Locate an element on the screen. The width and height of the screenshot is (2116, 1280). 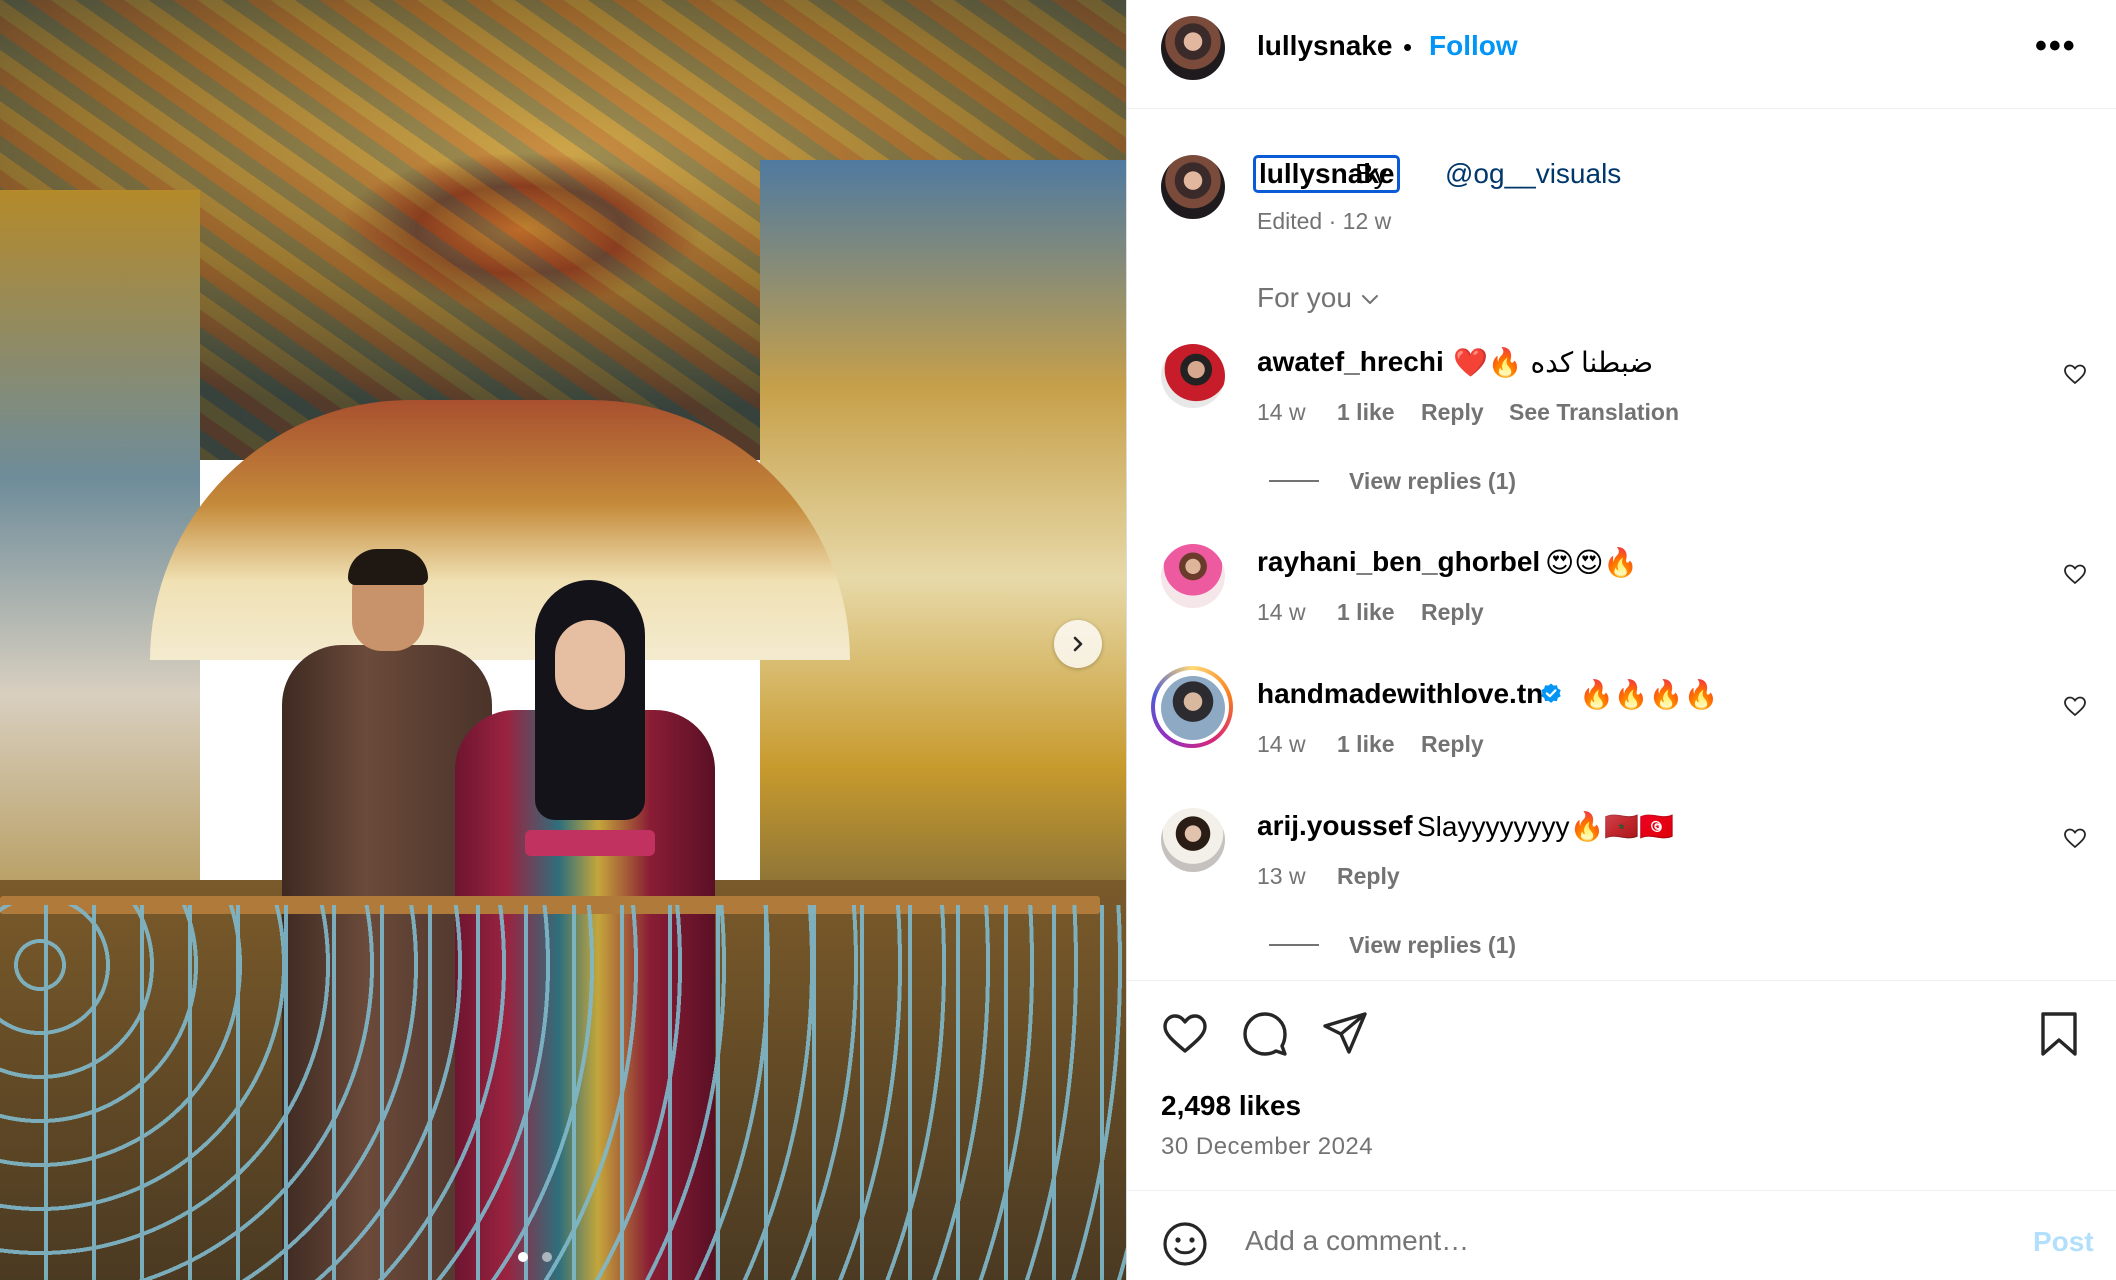
comment-text: 🔥🔥🔥🔥 is located at coordinates (1649, 694).